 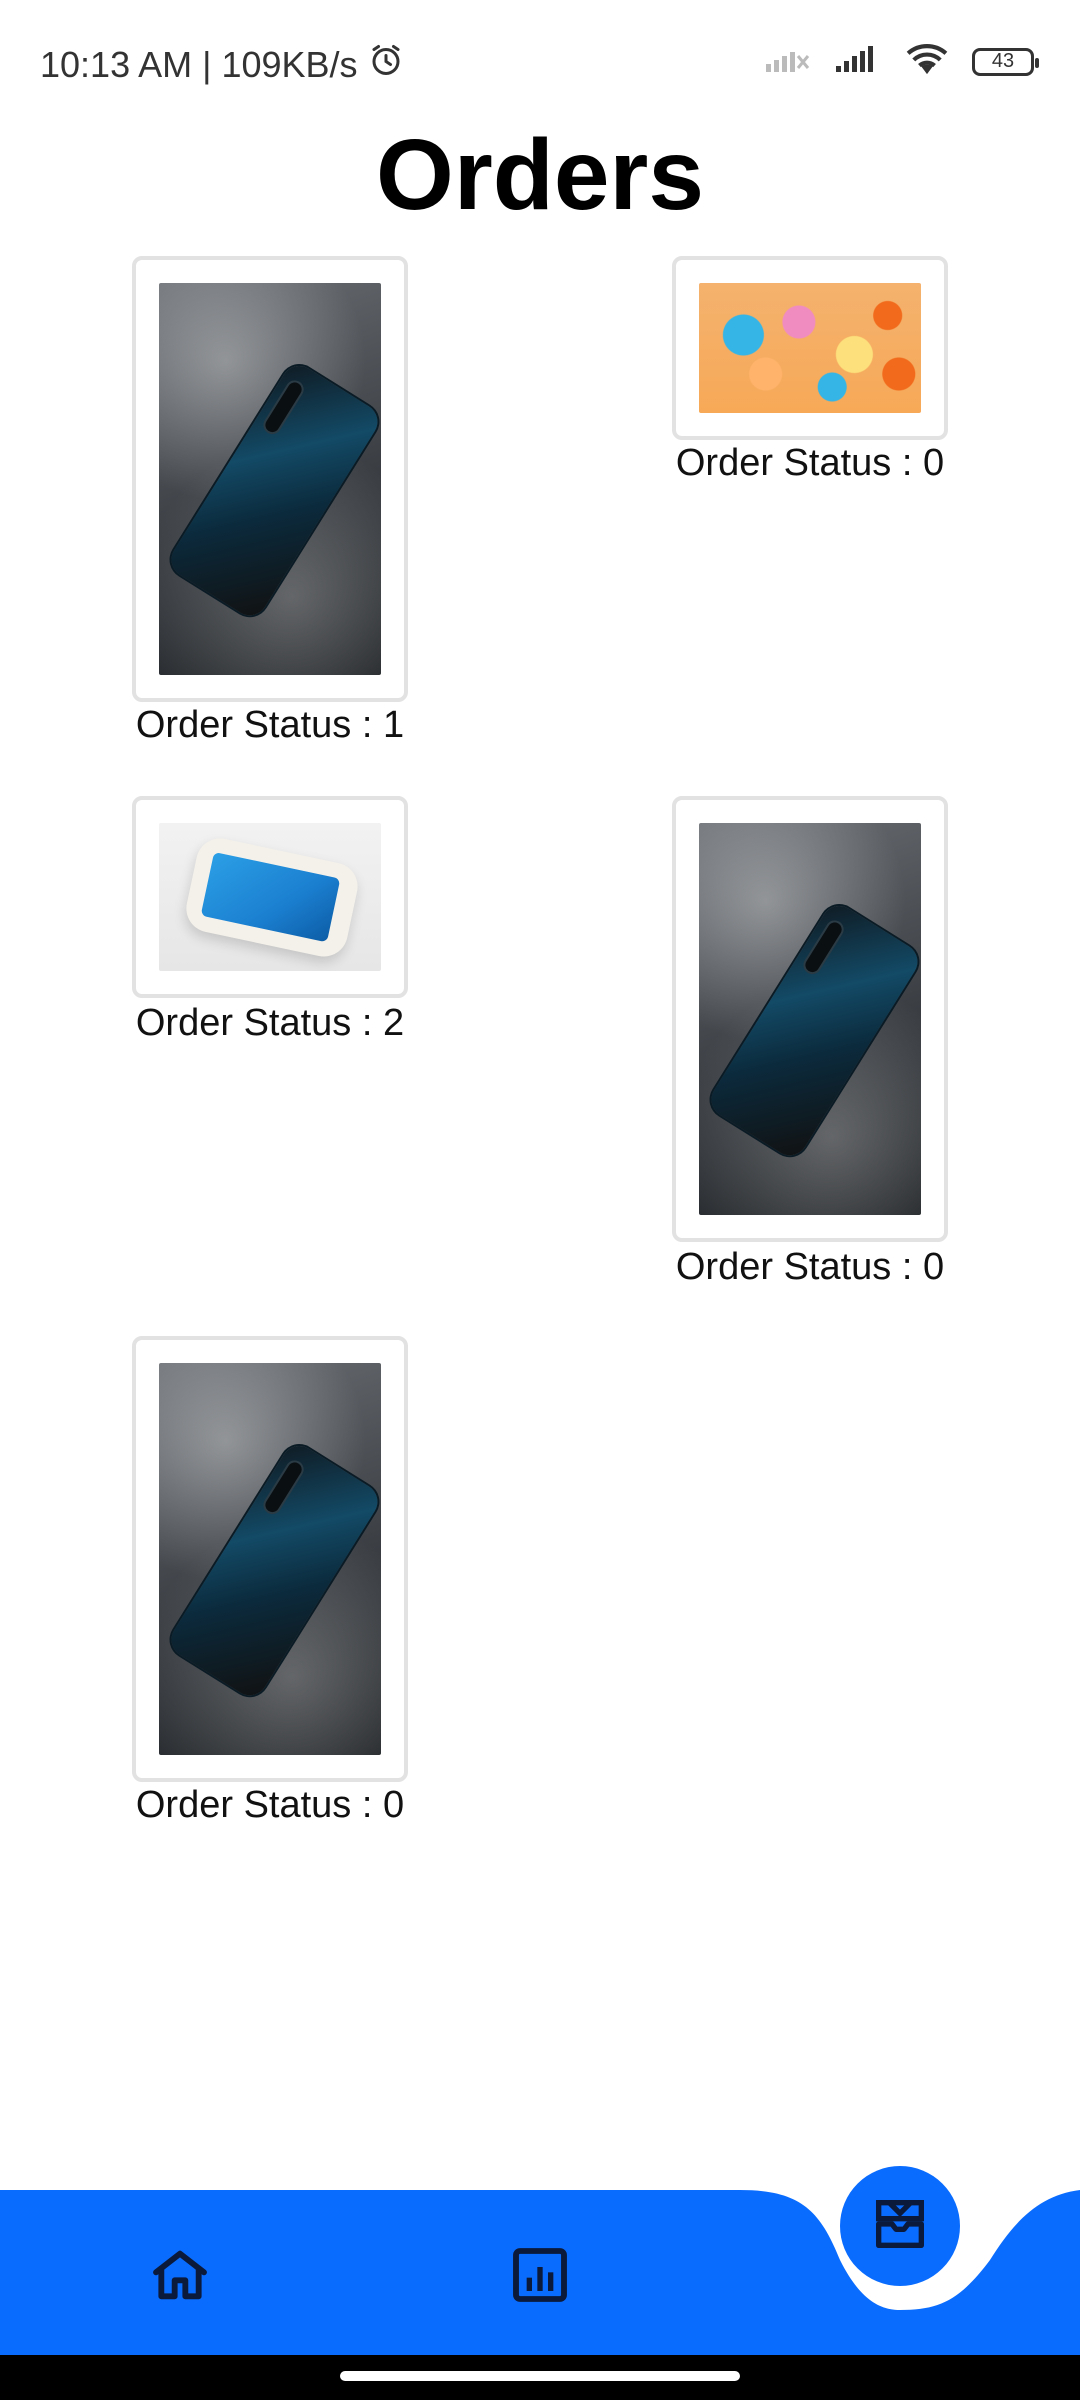 What do you see at coordinates (1003, 61) in the screenshot?
I see `battery-level: 43` at bounding box center [1003, 61].